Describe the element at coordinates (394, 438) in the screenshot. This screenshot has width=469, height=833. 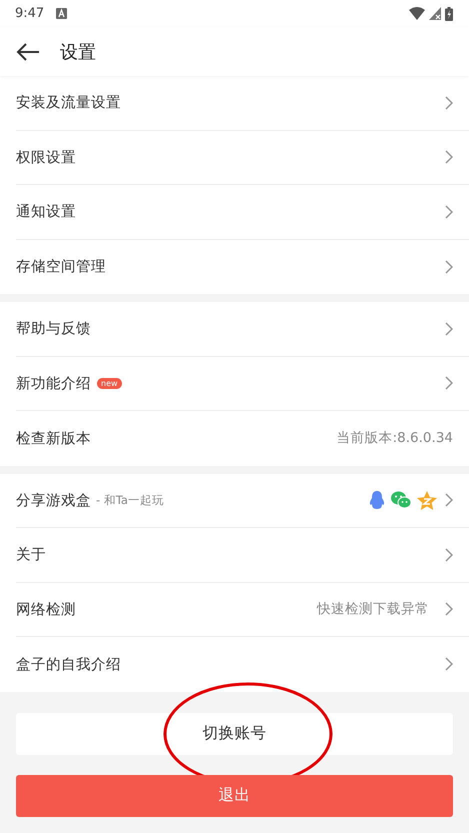
I see `row-value: 当前版本:8.6.0.34` at that location.